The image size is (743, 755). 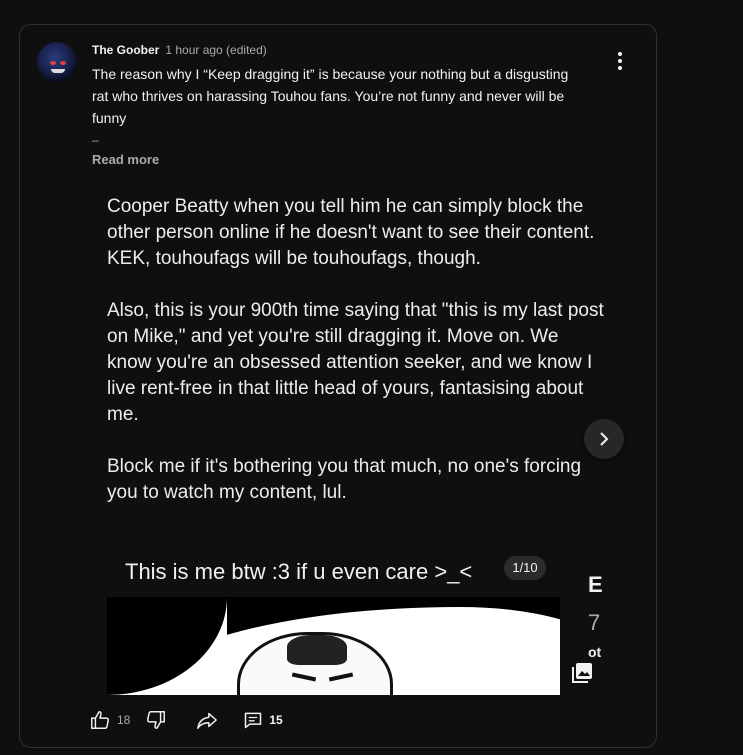 I want to click on share-button, so click(x=207, y=720).